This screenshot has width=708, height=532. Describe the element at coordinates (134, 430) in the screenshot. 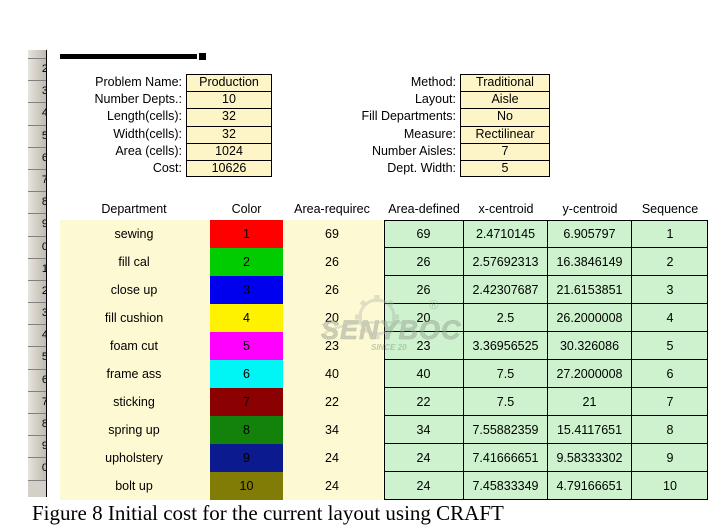

I see `cell-department: spring up` at that location.